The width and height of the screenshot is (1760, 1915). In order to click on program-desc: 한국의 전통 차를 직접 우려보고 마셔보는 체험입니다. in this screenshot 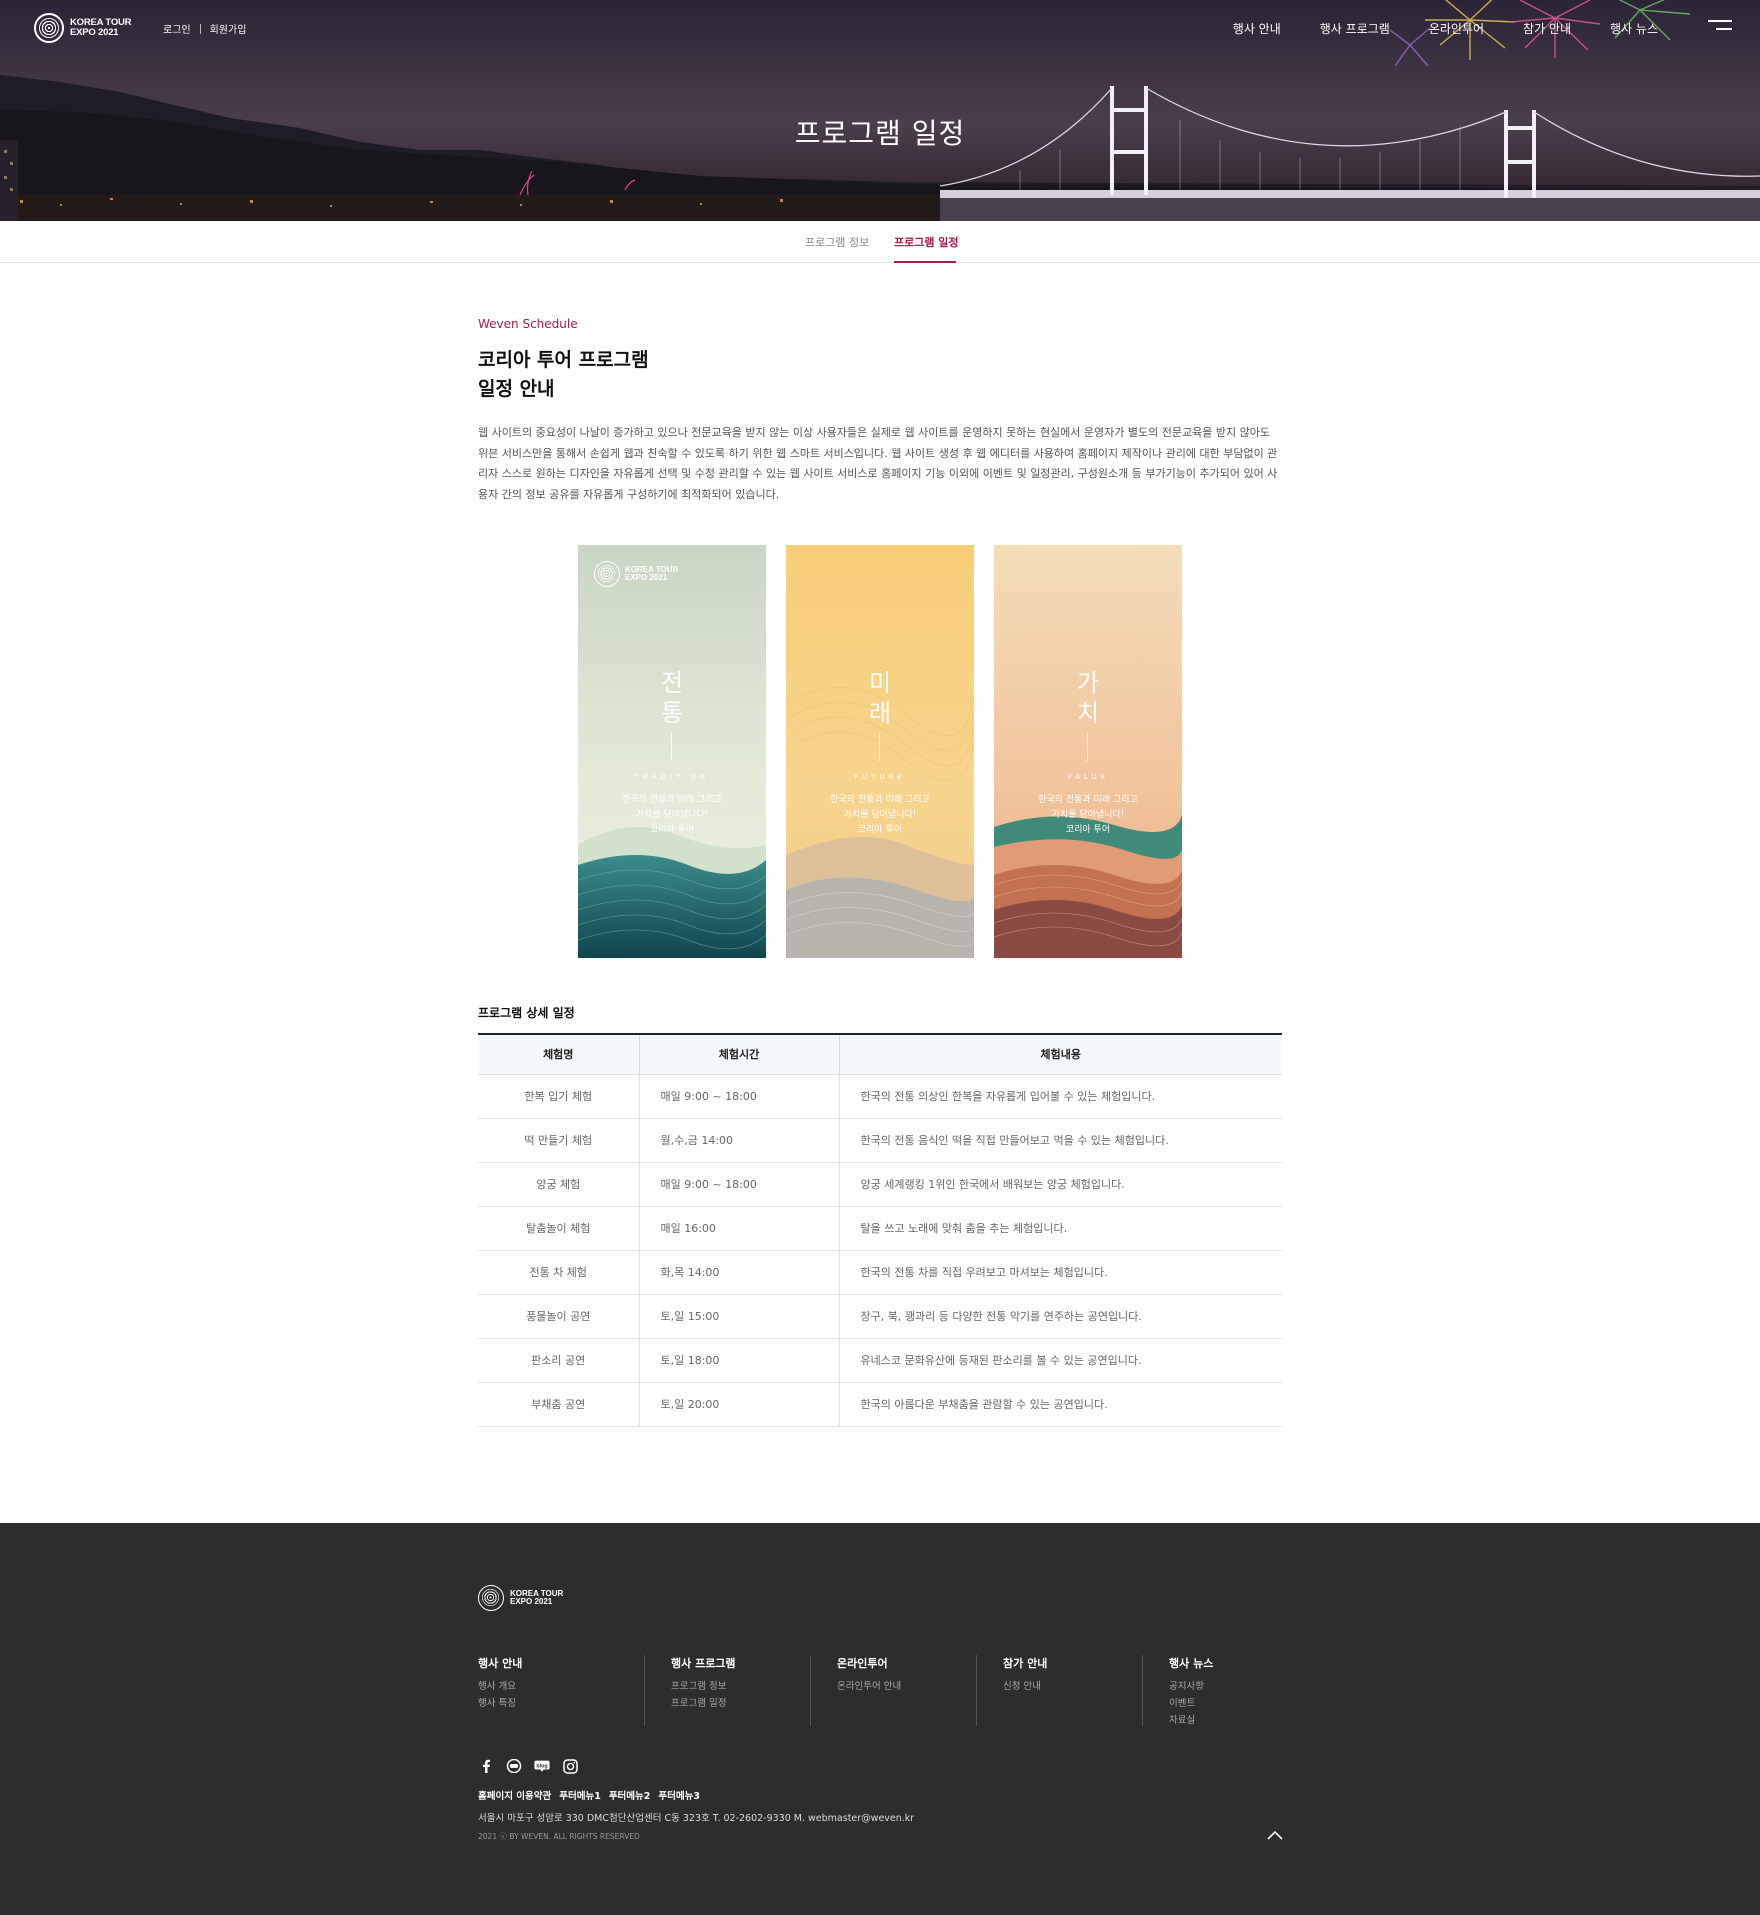, I will do `click(1060, 1272)`.